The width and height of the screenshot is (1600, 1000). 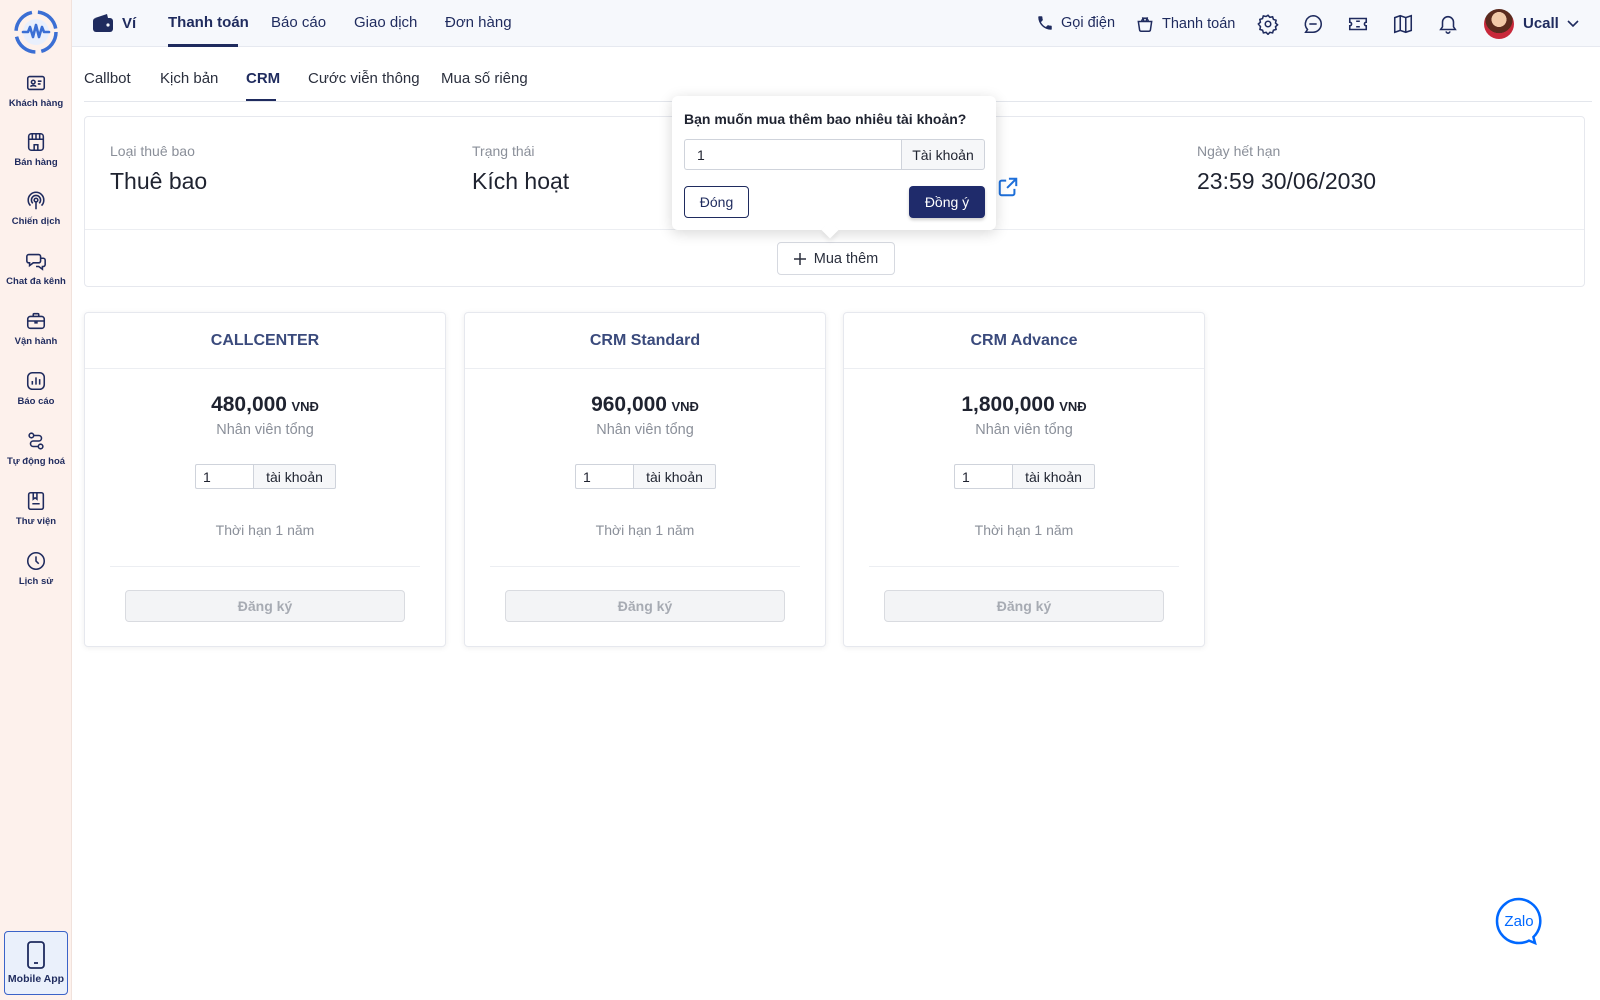 I want to click on library-icon, so click(x=36, y=501).